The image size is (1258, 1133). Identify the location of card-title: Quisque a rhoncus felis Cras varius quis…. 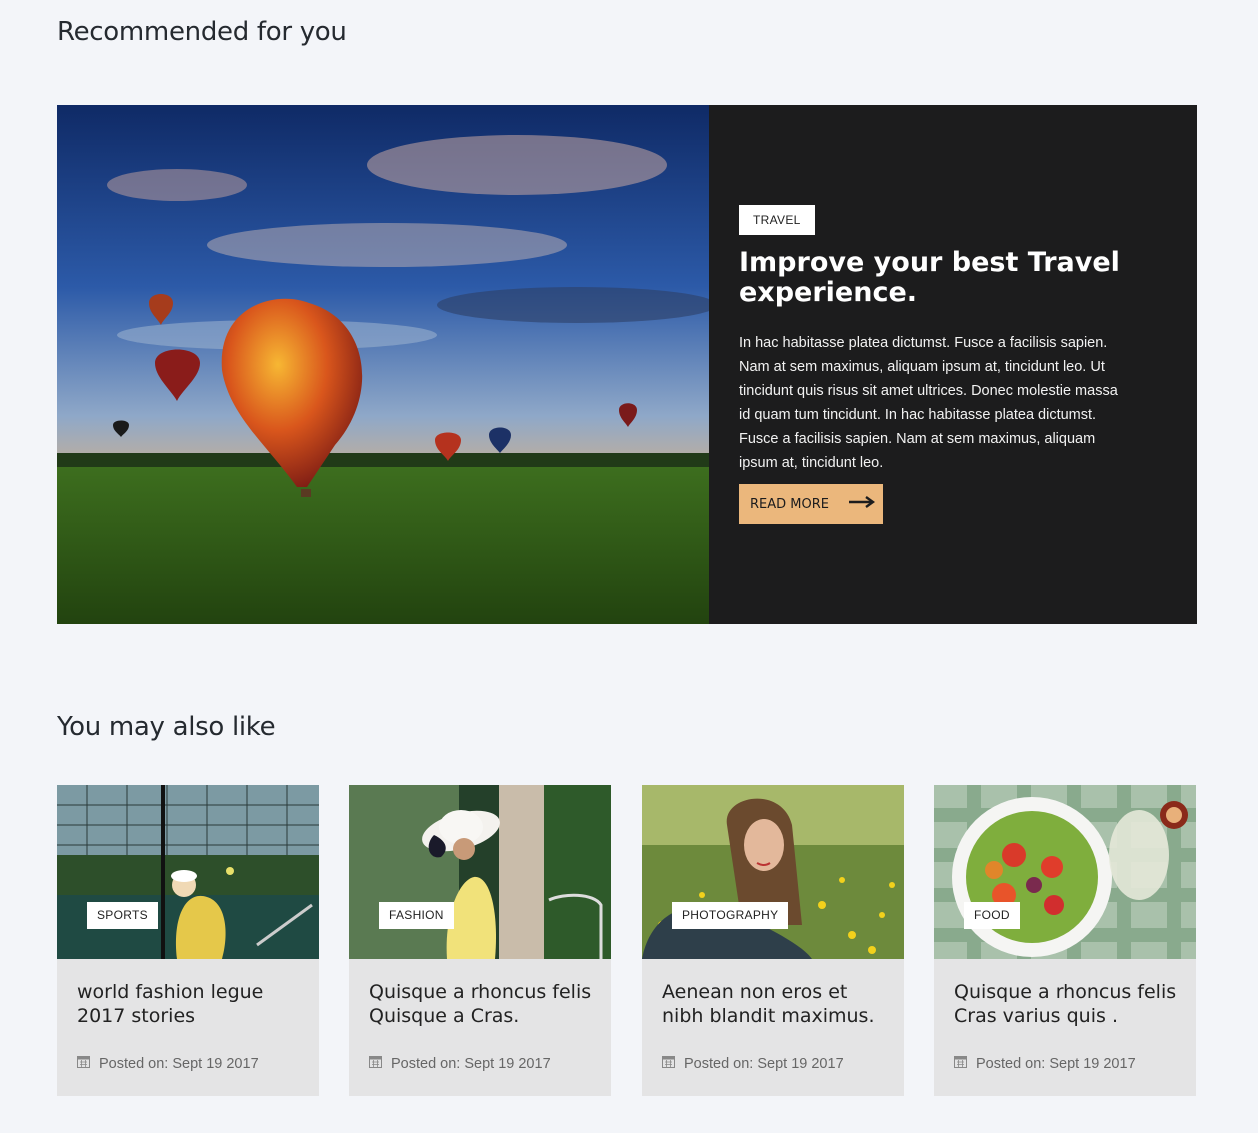
(1066, 1004).